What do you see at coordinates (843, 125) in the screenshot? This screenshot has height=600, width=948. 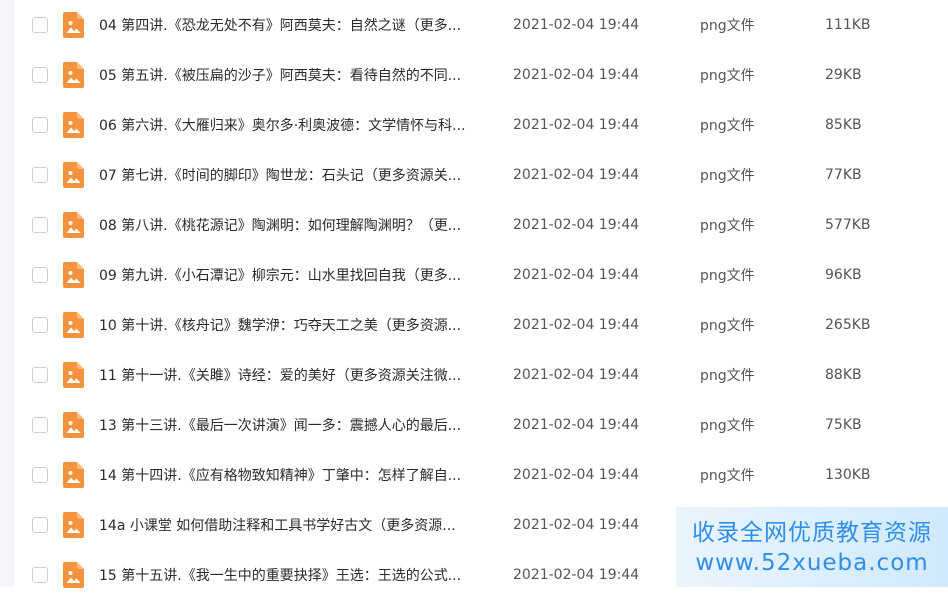 I see `file-size: 85KB` at bounding box center [843, 125].